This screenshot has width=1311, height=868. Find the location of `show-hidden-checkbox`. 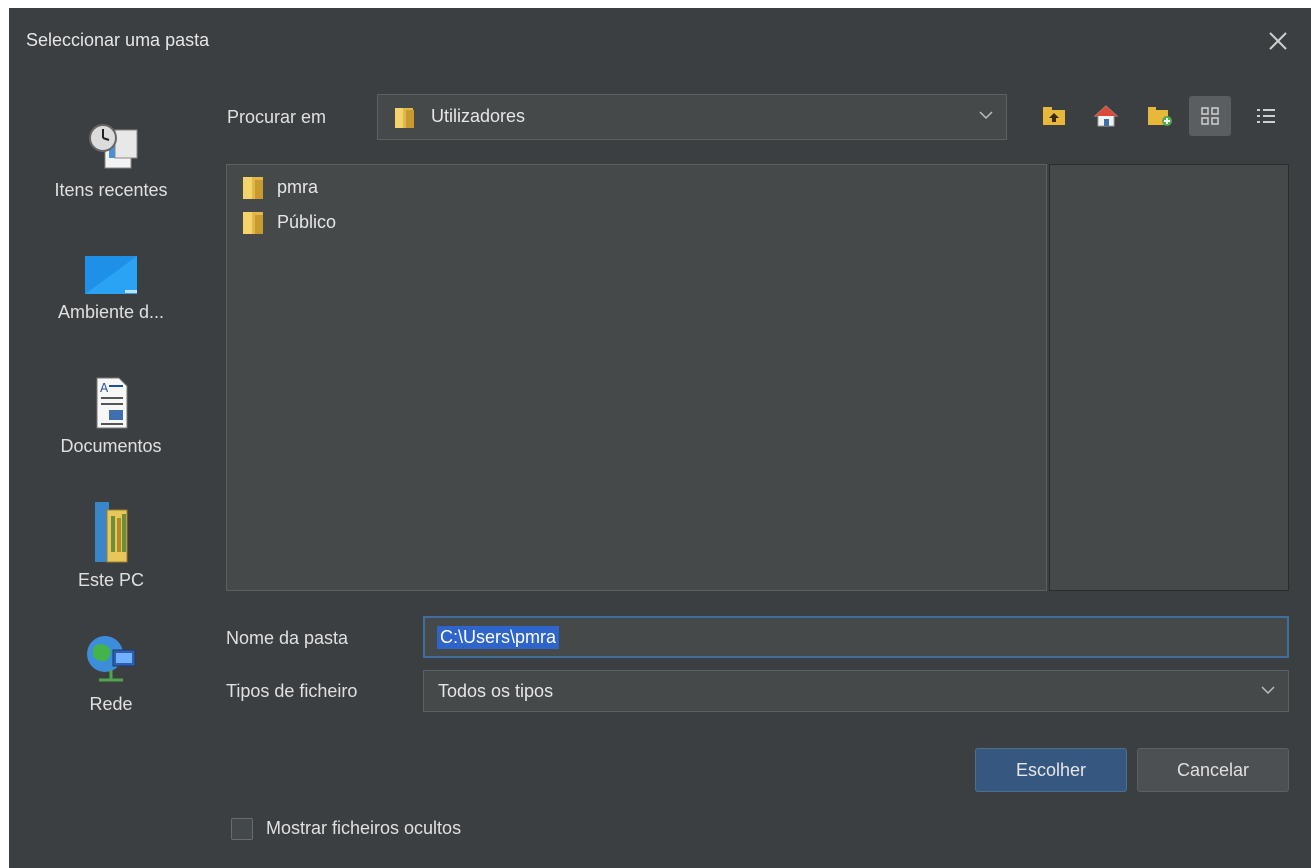

show-hidden-checkbox is located at coordinates (242, 829).